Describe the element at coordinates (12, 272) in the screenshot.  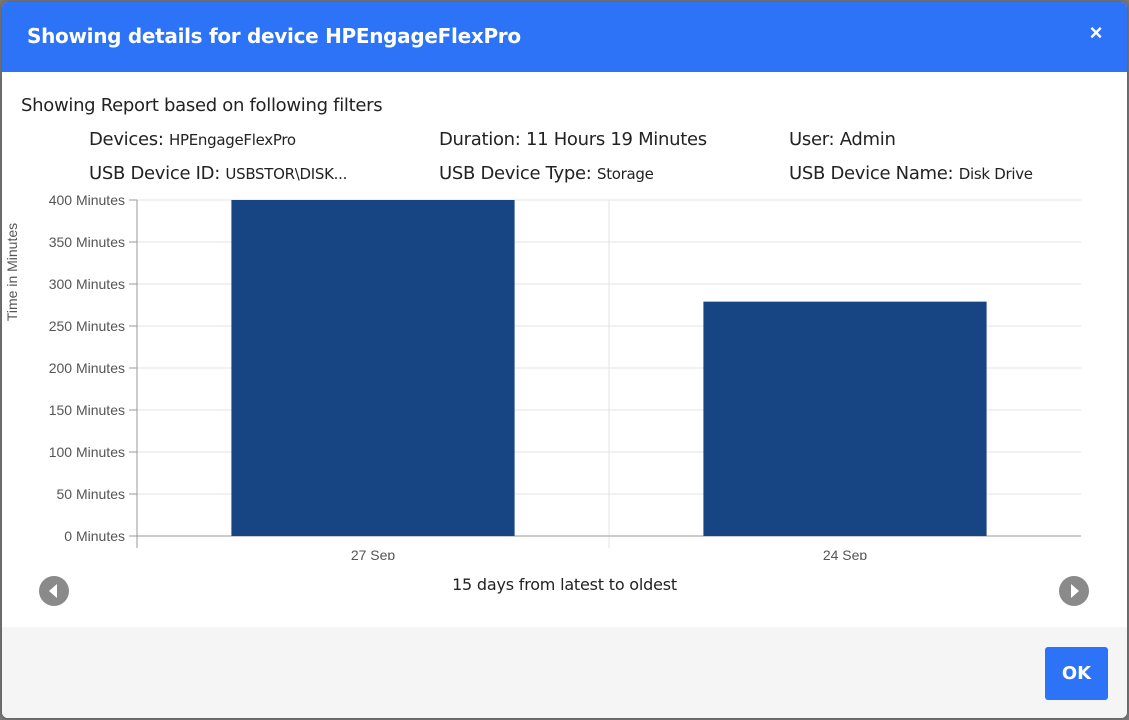
I see `chart-y-axis-label: Time in Minutes` at that location.